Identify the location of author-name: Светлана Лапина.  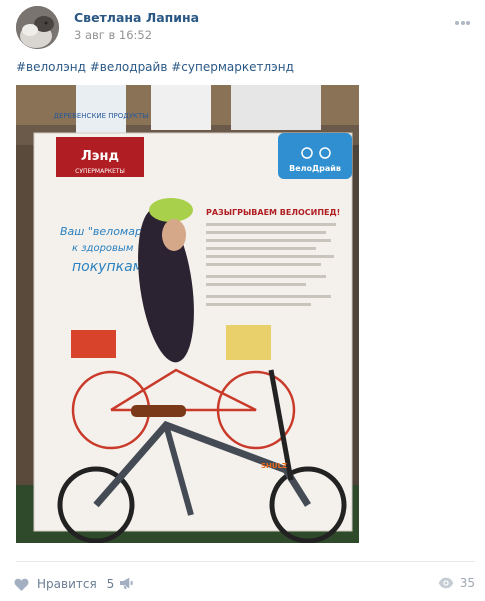
(136, 17).